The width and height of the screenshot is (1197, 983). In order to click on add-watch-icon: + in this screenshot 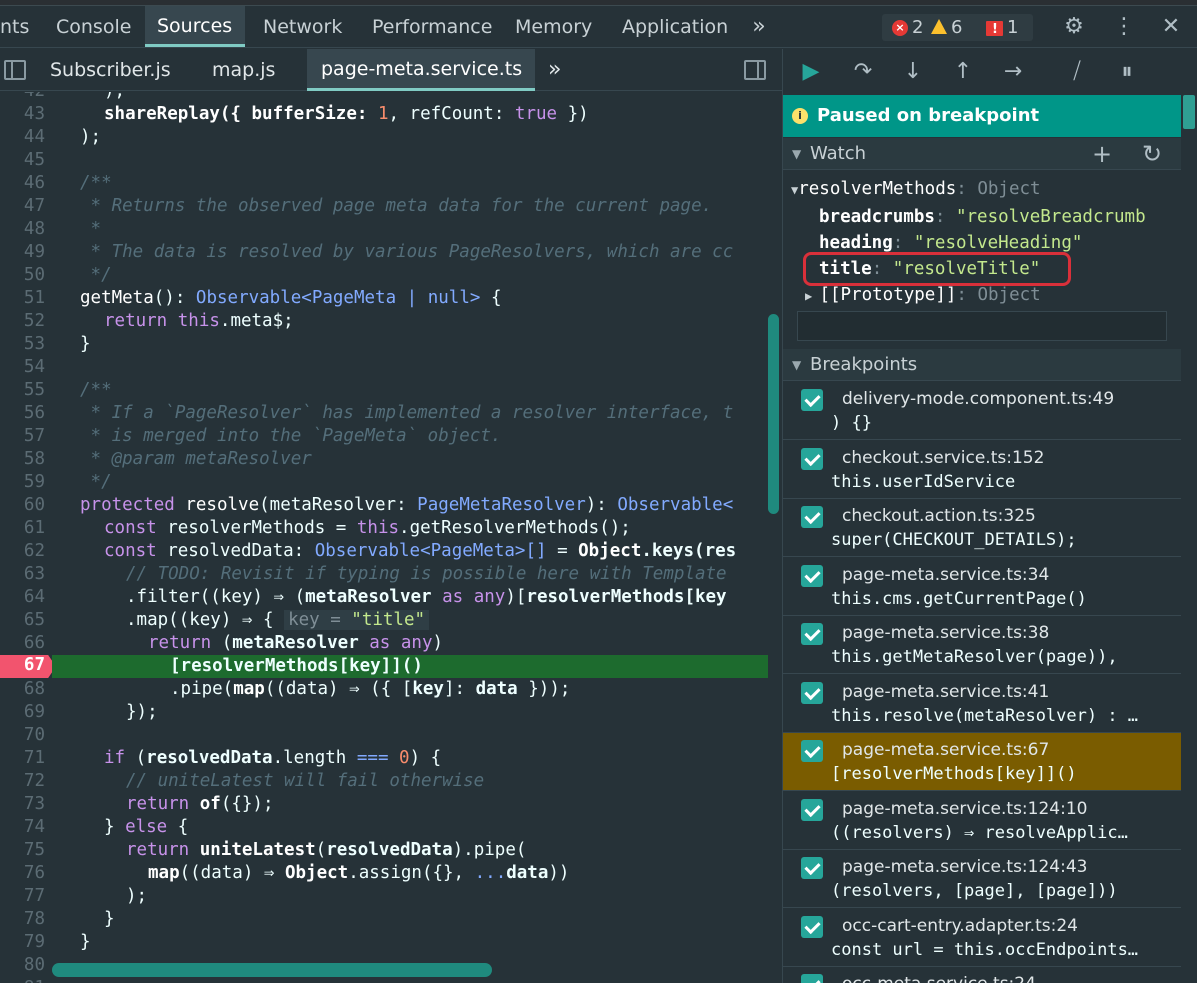, I will do `click(1102, 154)`.